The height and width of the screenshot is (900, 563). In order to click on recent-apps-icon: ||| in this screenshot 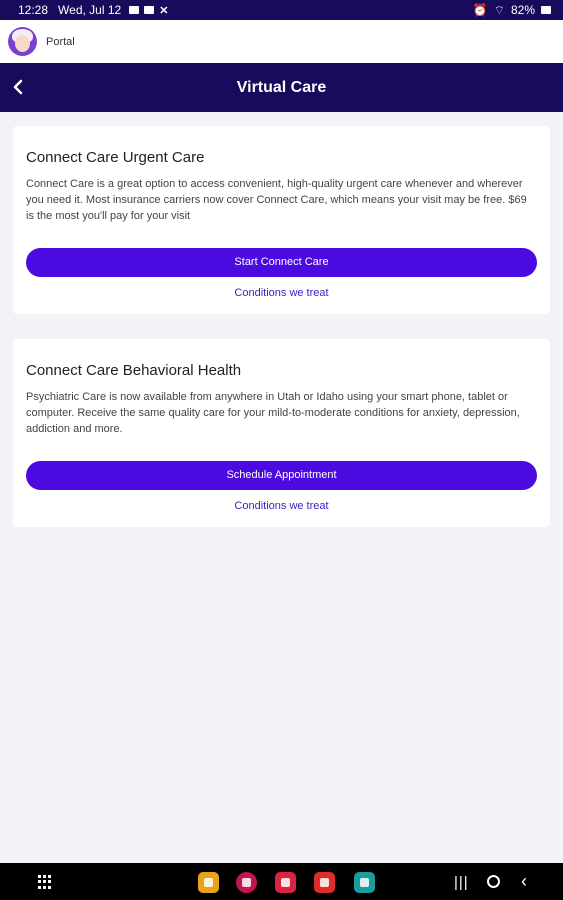, I will do `click(461, 882)`.